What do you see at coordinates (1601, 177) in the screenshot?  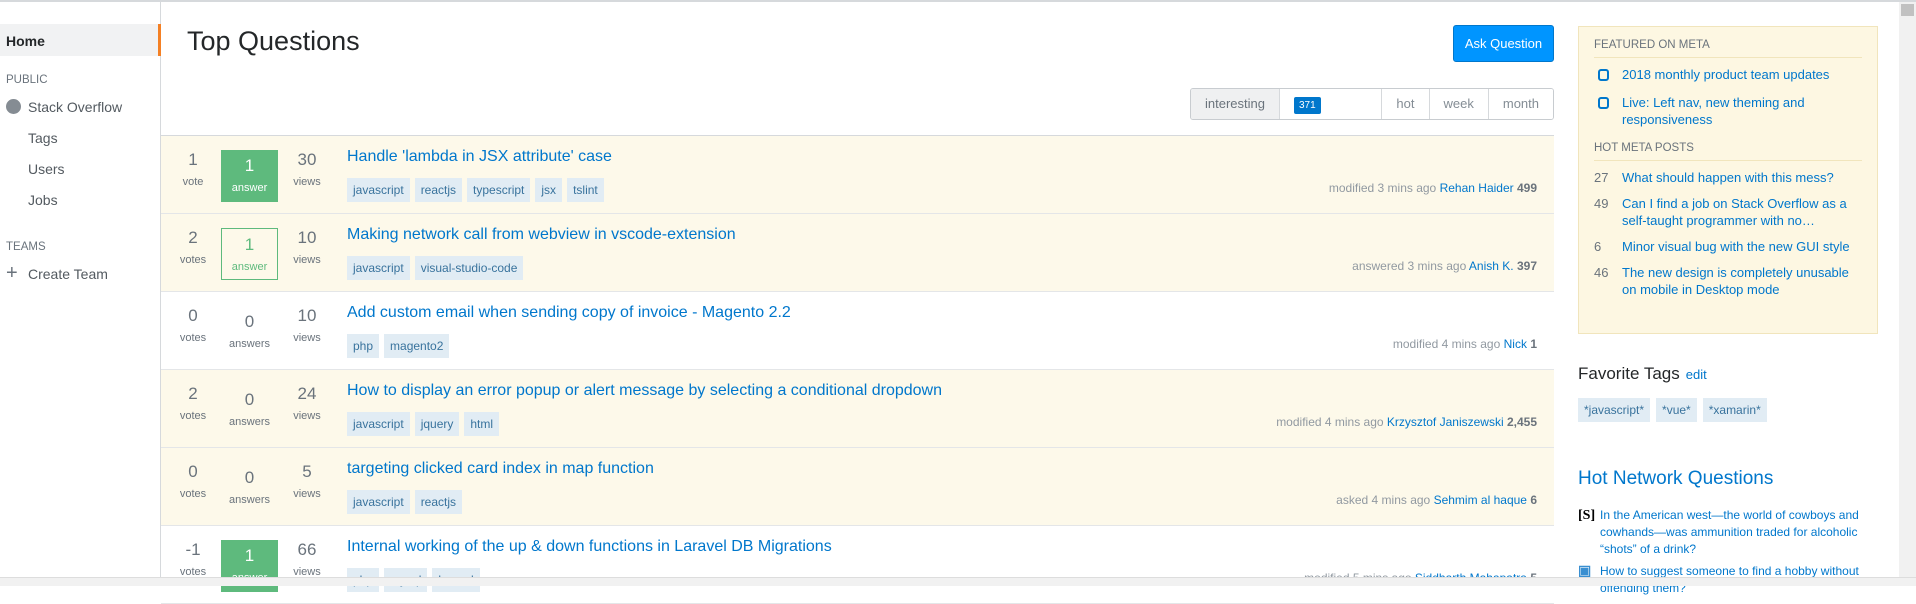 I see `hot-meta-score: 27` at bounding box center [1601, 177].